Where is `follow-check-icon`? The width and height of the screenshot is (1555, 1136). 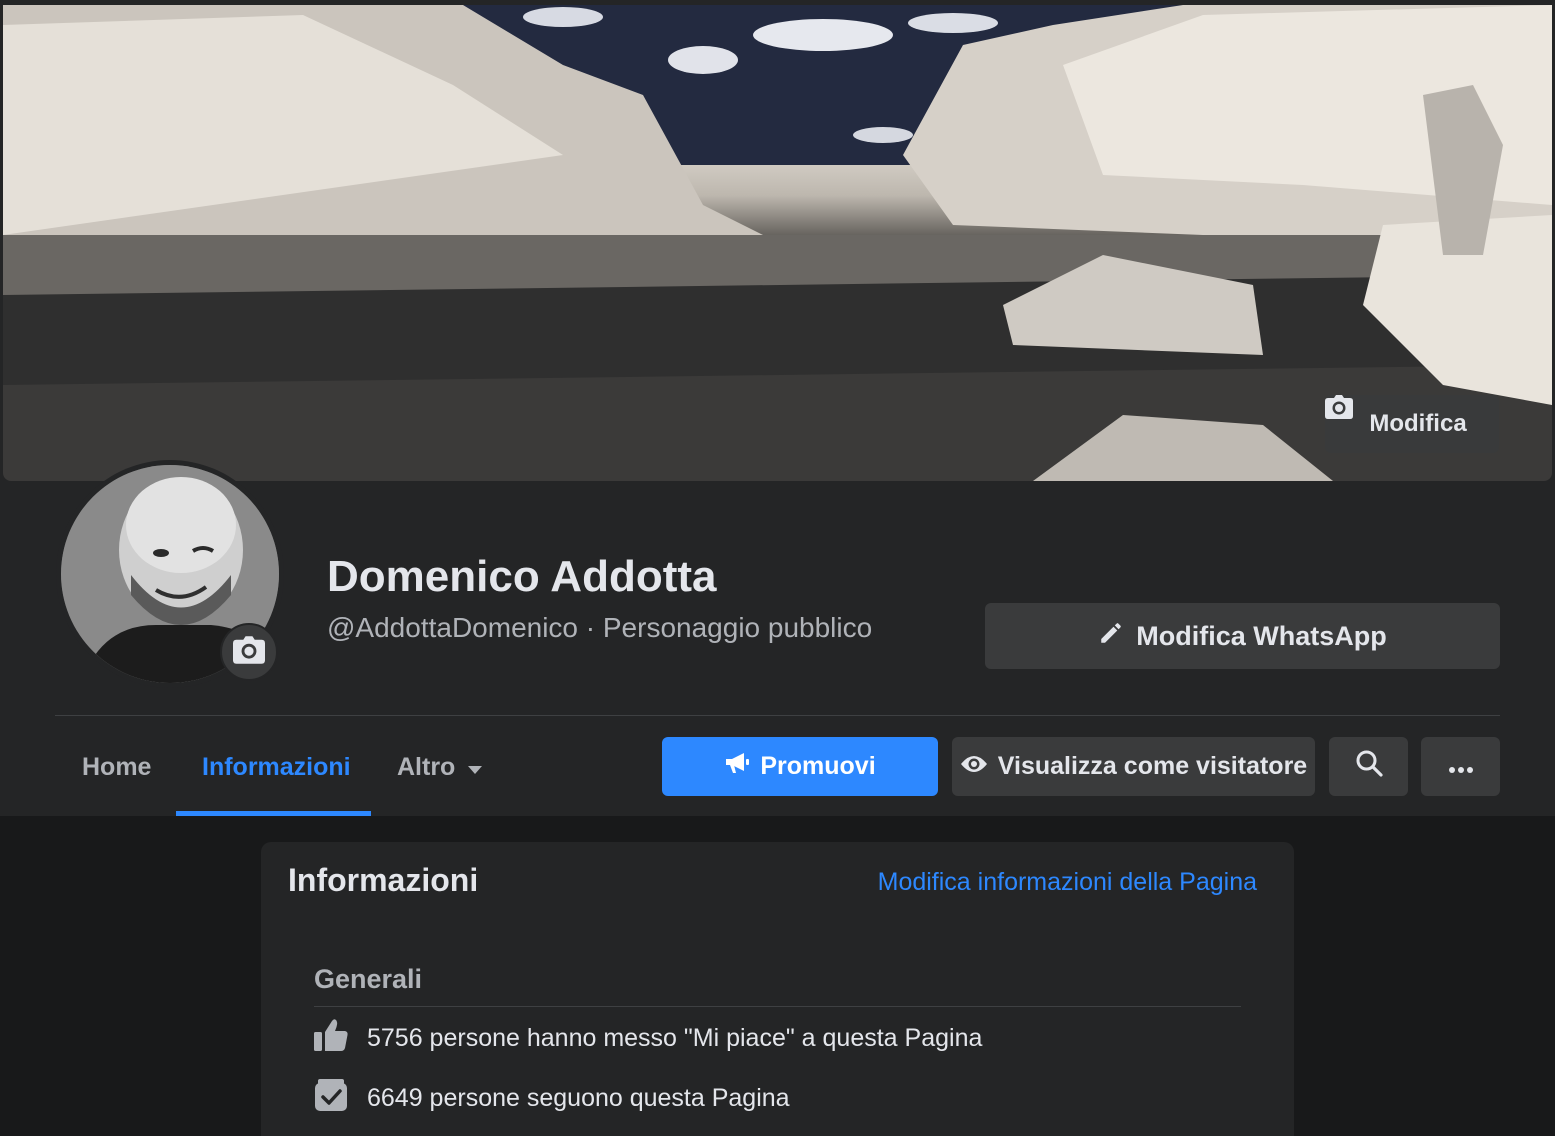 follow-check-icon is located at coordinates (331, 1098).